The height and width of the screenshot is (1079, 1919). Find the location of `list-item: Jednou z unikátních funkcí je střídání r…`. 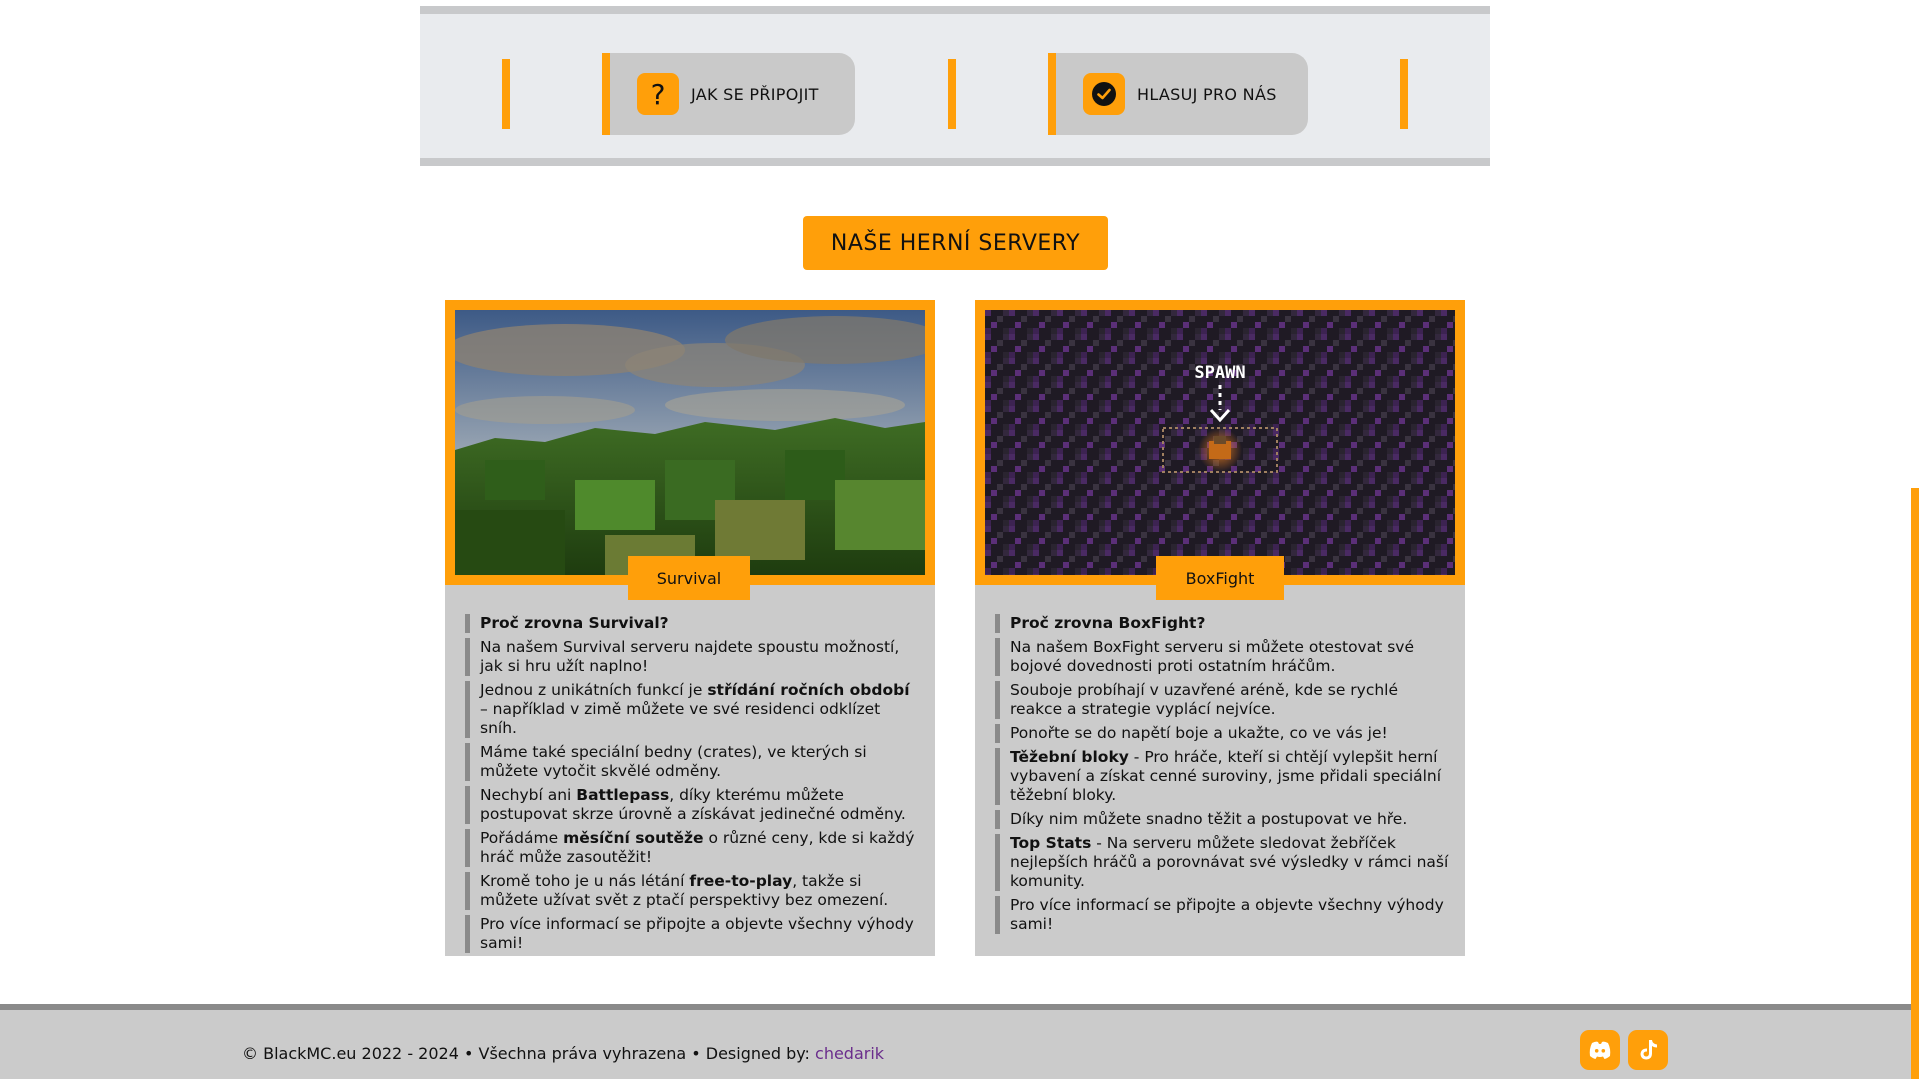

list-item: Jednou z unikátních funkcí je střídání r… is located at coordinates (692, 709).